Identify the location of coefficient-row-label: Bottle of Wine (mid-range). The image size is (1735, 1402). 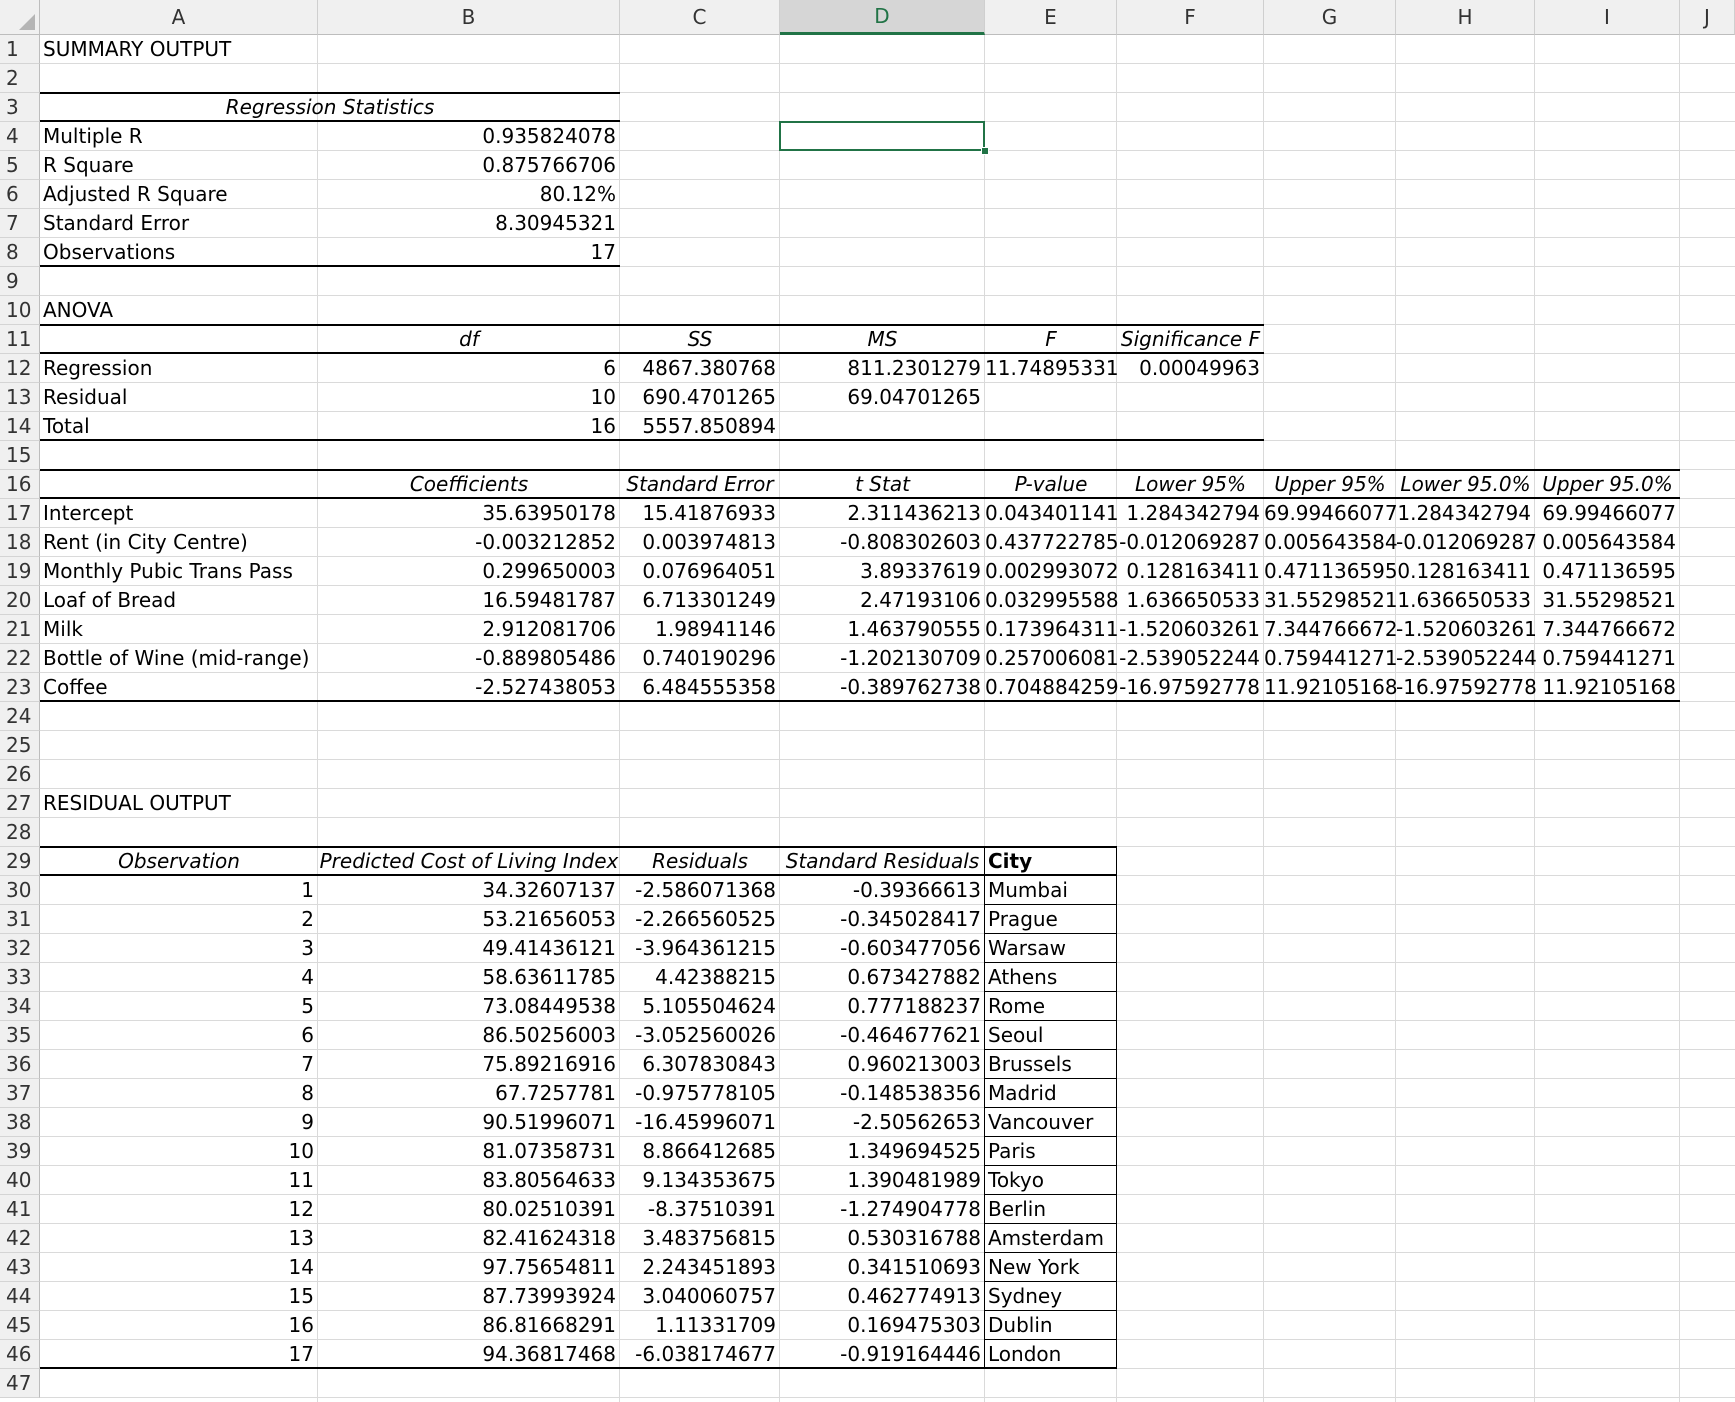
(179, 658).